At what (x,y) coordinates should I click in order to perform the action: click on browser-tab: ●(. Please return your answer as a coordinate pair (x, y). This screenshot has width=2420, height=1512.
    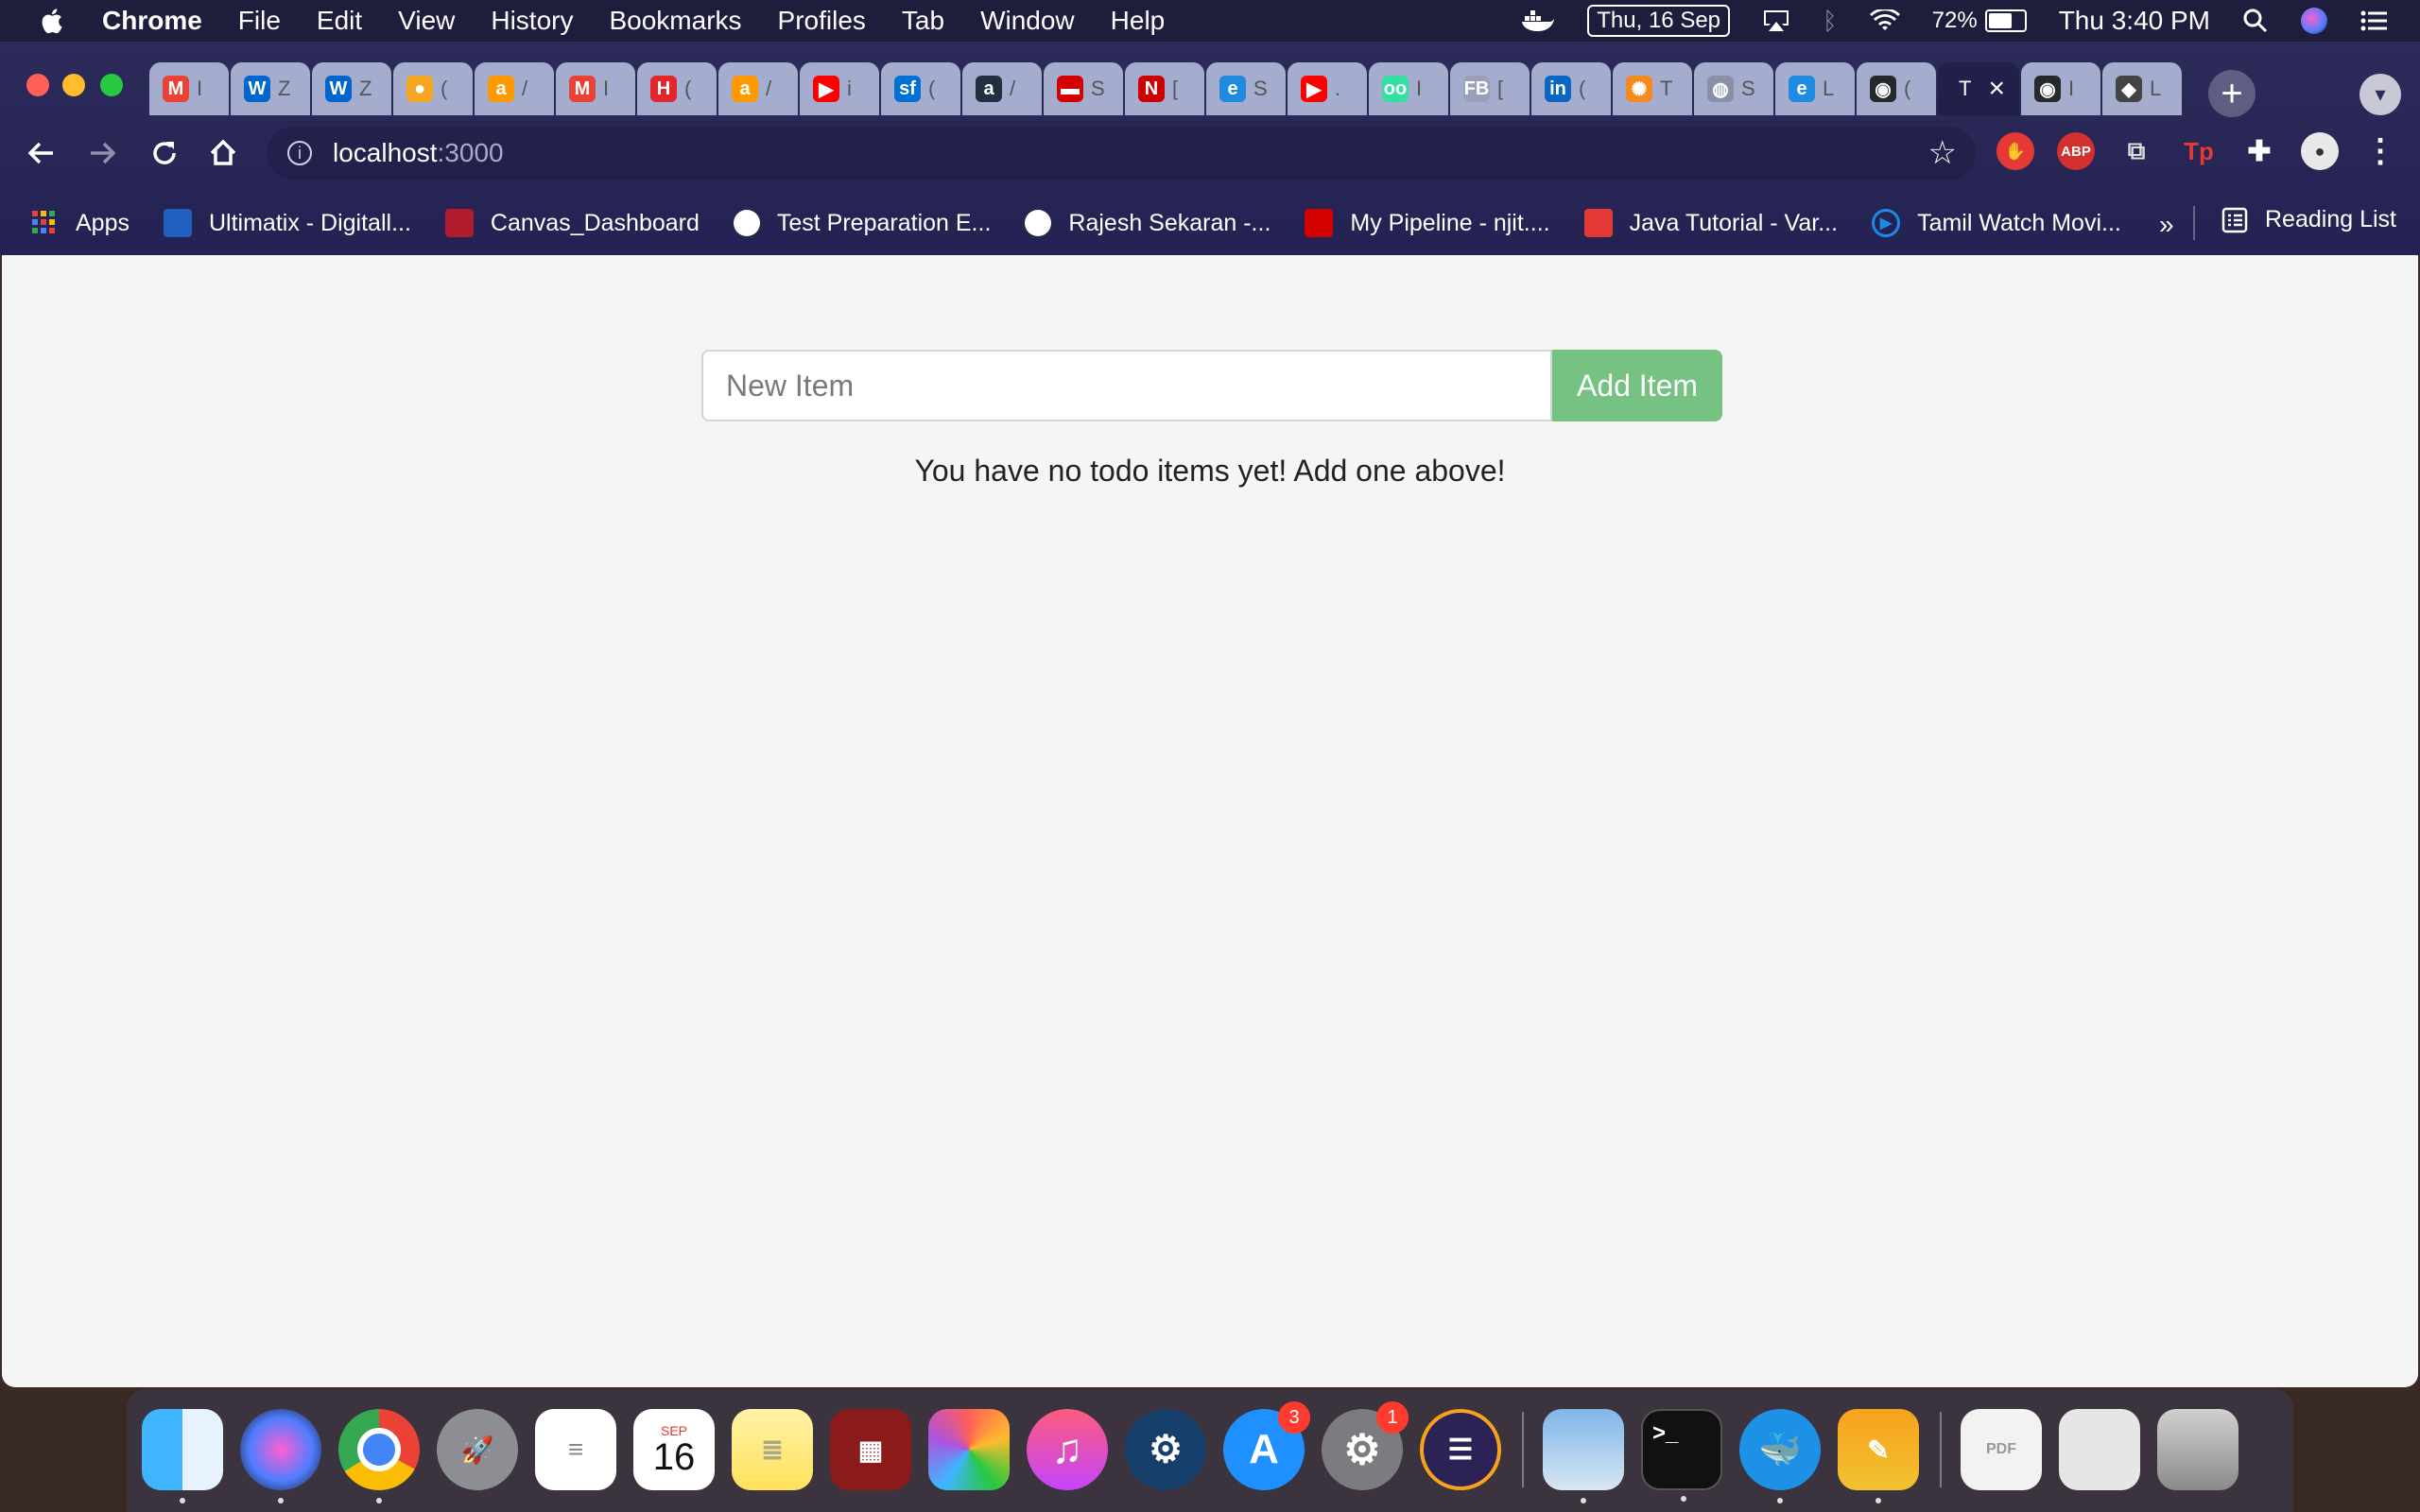
    Looking at the image, I should click on (433, 88).